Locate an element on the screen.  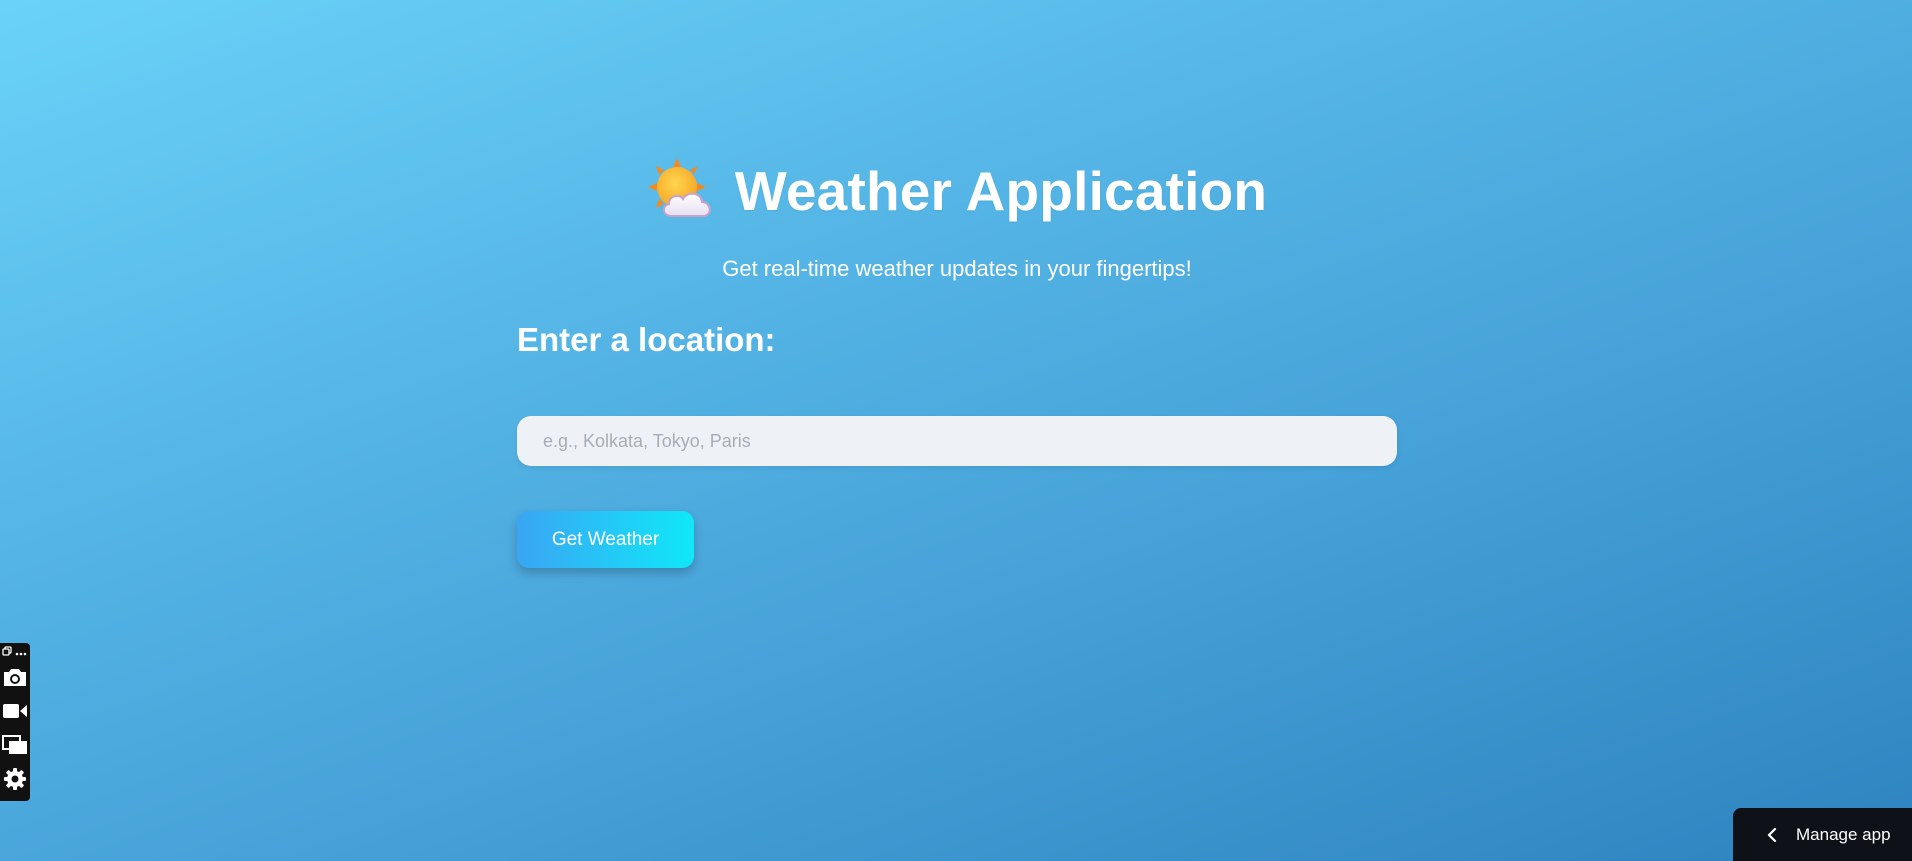
copy-icon is located at coordinates (7, 652).